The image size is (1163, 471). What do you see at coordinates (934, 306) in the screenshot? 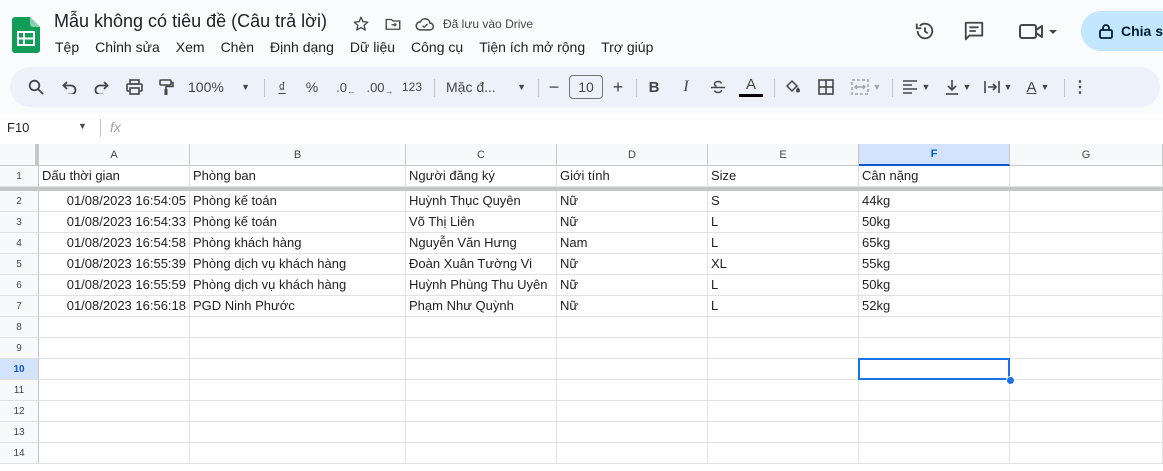
I see `cell-f7: 52kg` at bounding box center [934, 306].